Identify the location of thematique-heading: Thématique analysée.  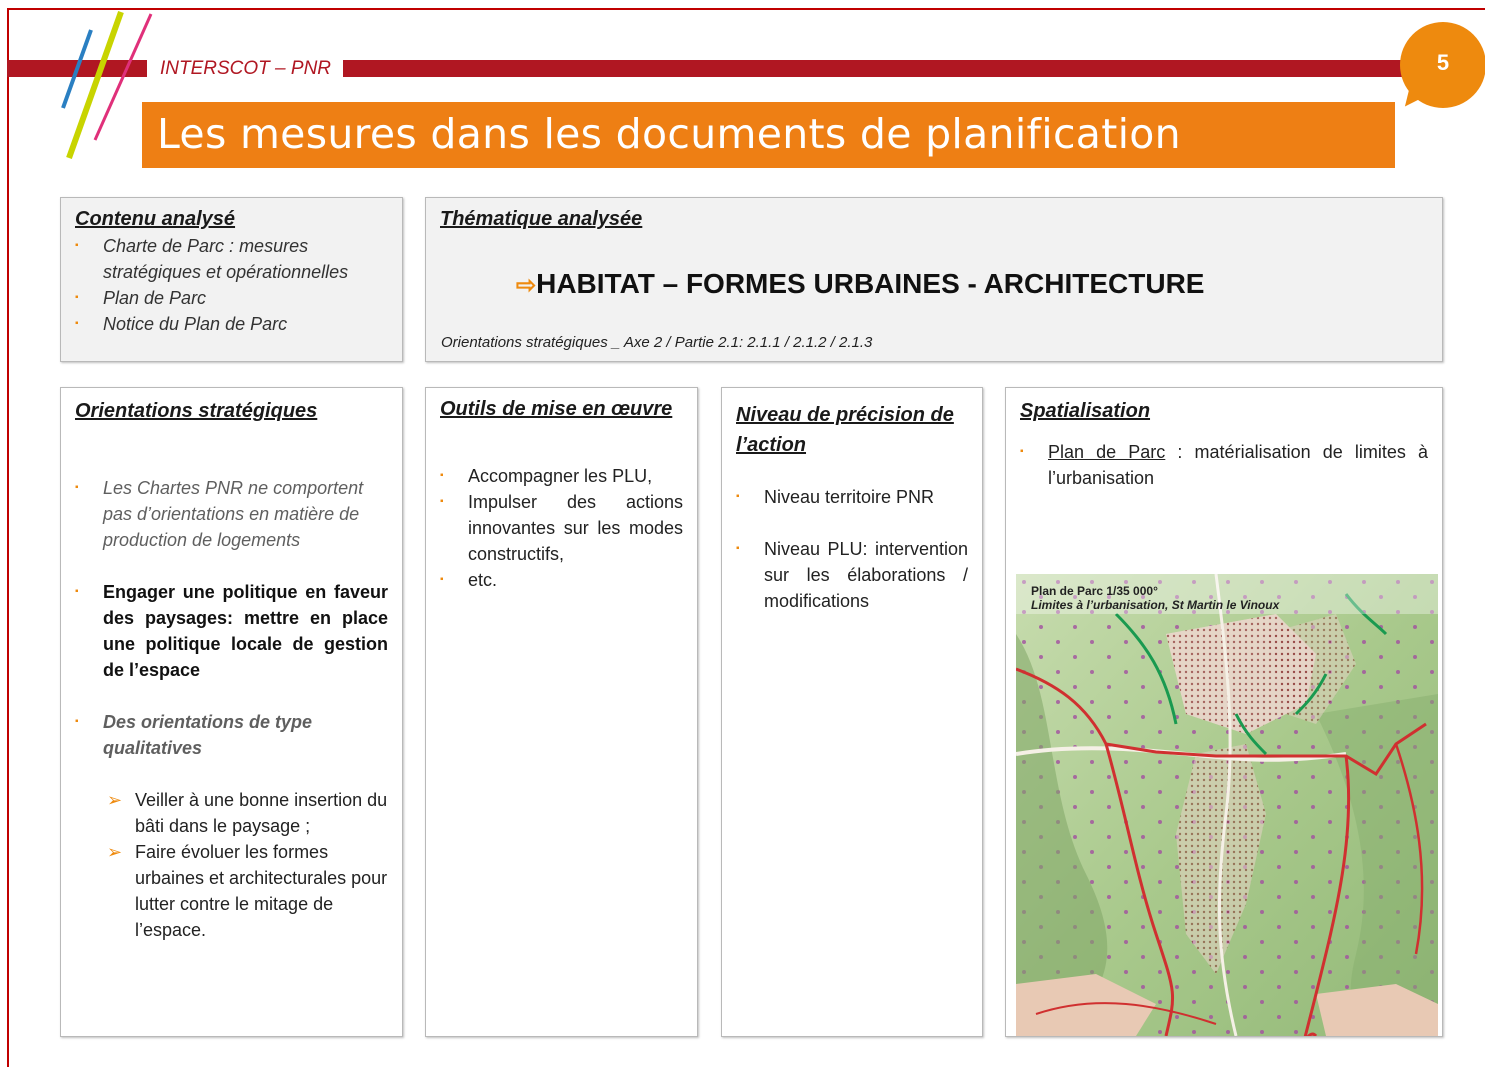
(541, 219).